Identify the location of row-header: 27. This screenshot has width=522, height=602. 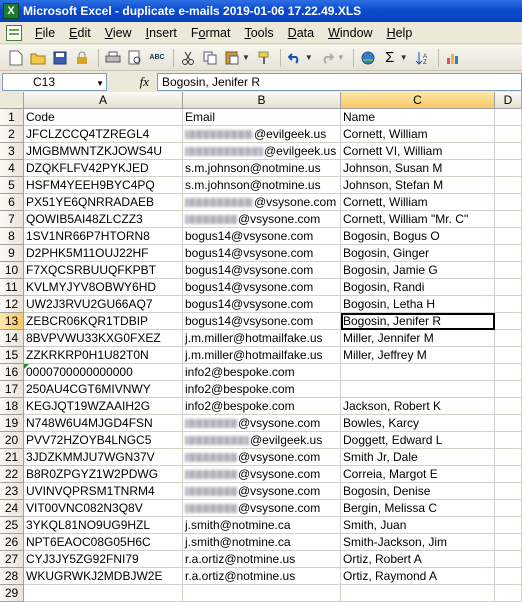
(12, 559).